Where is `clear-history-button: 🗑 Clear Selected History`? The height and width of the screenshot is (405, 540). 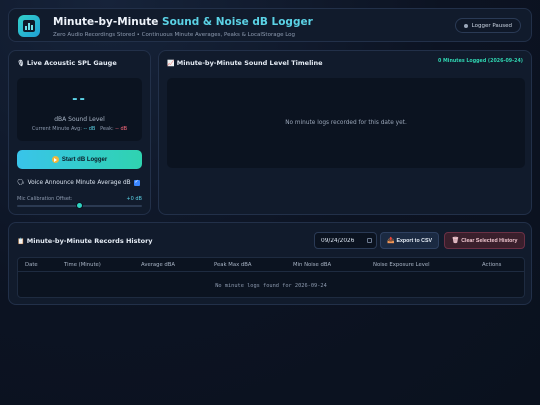 clear-history-button: 🗑 Clear Selected History is located at coordinates (484, 240).